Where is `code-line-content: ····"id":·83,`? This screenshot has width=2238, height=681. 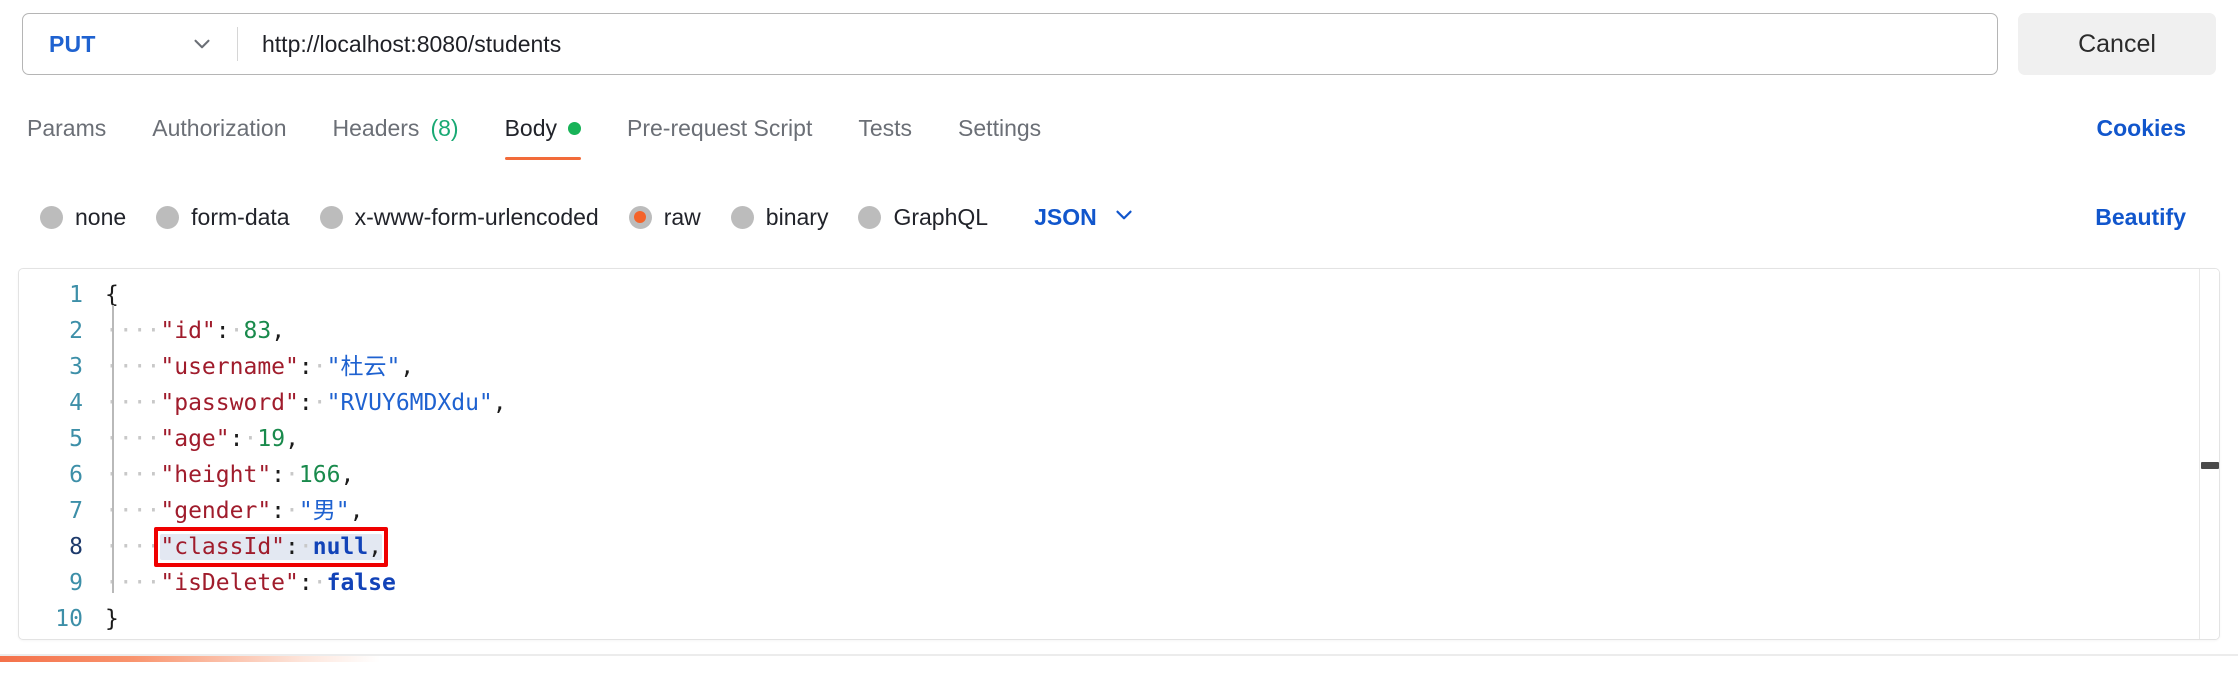 code-line-content: ····"id":·83, is located at coordinates (195, 331).